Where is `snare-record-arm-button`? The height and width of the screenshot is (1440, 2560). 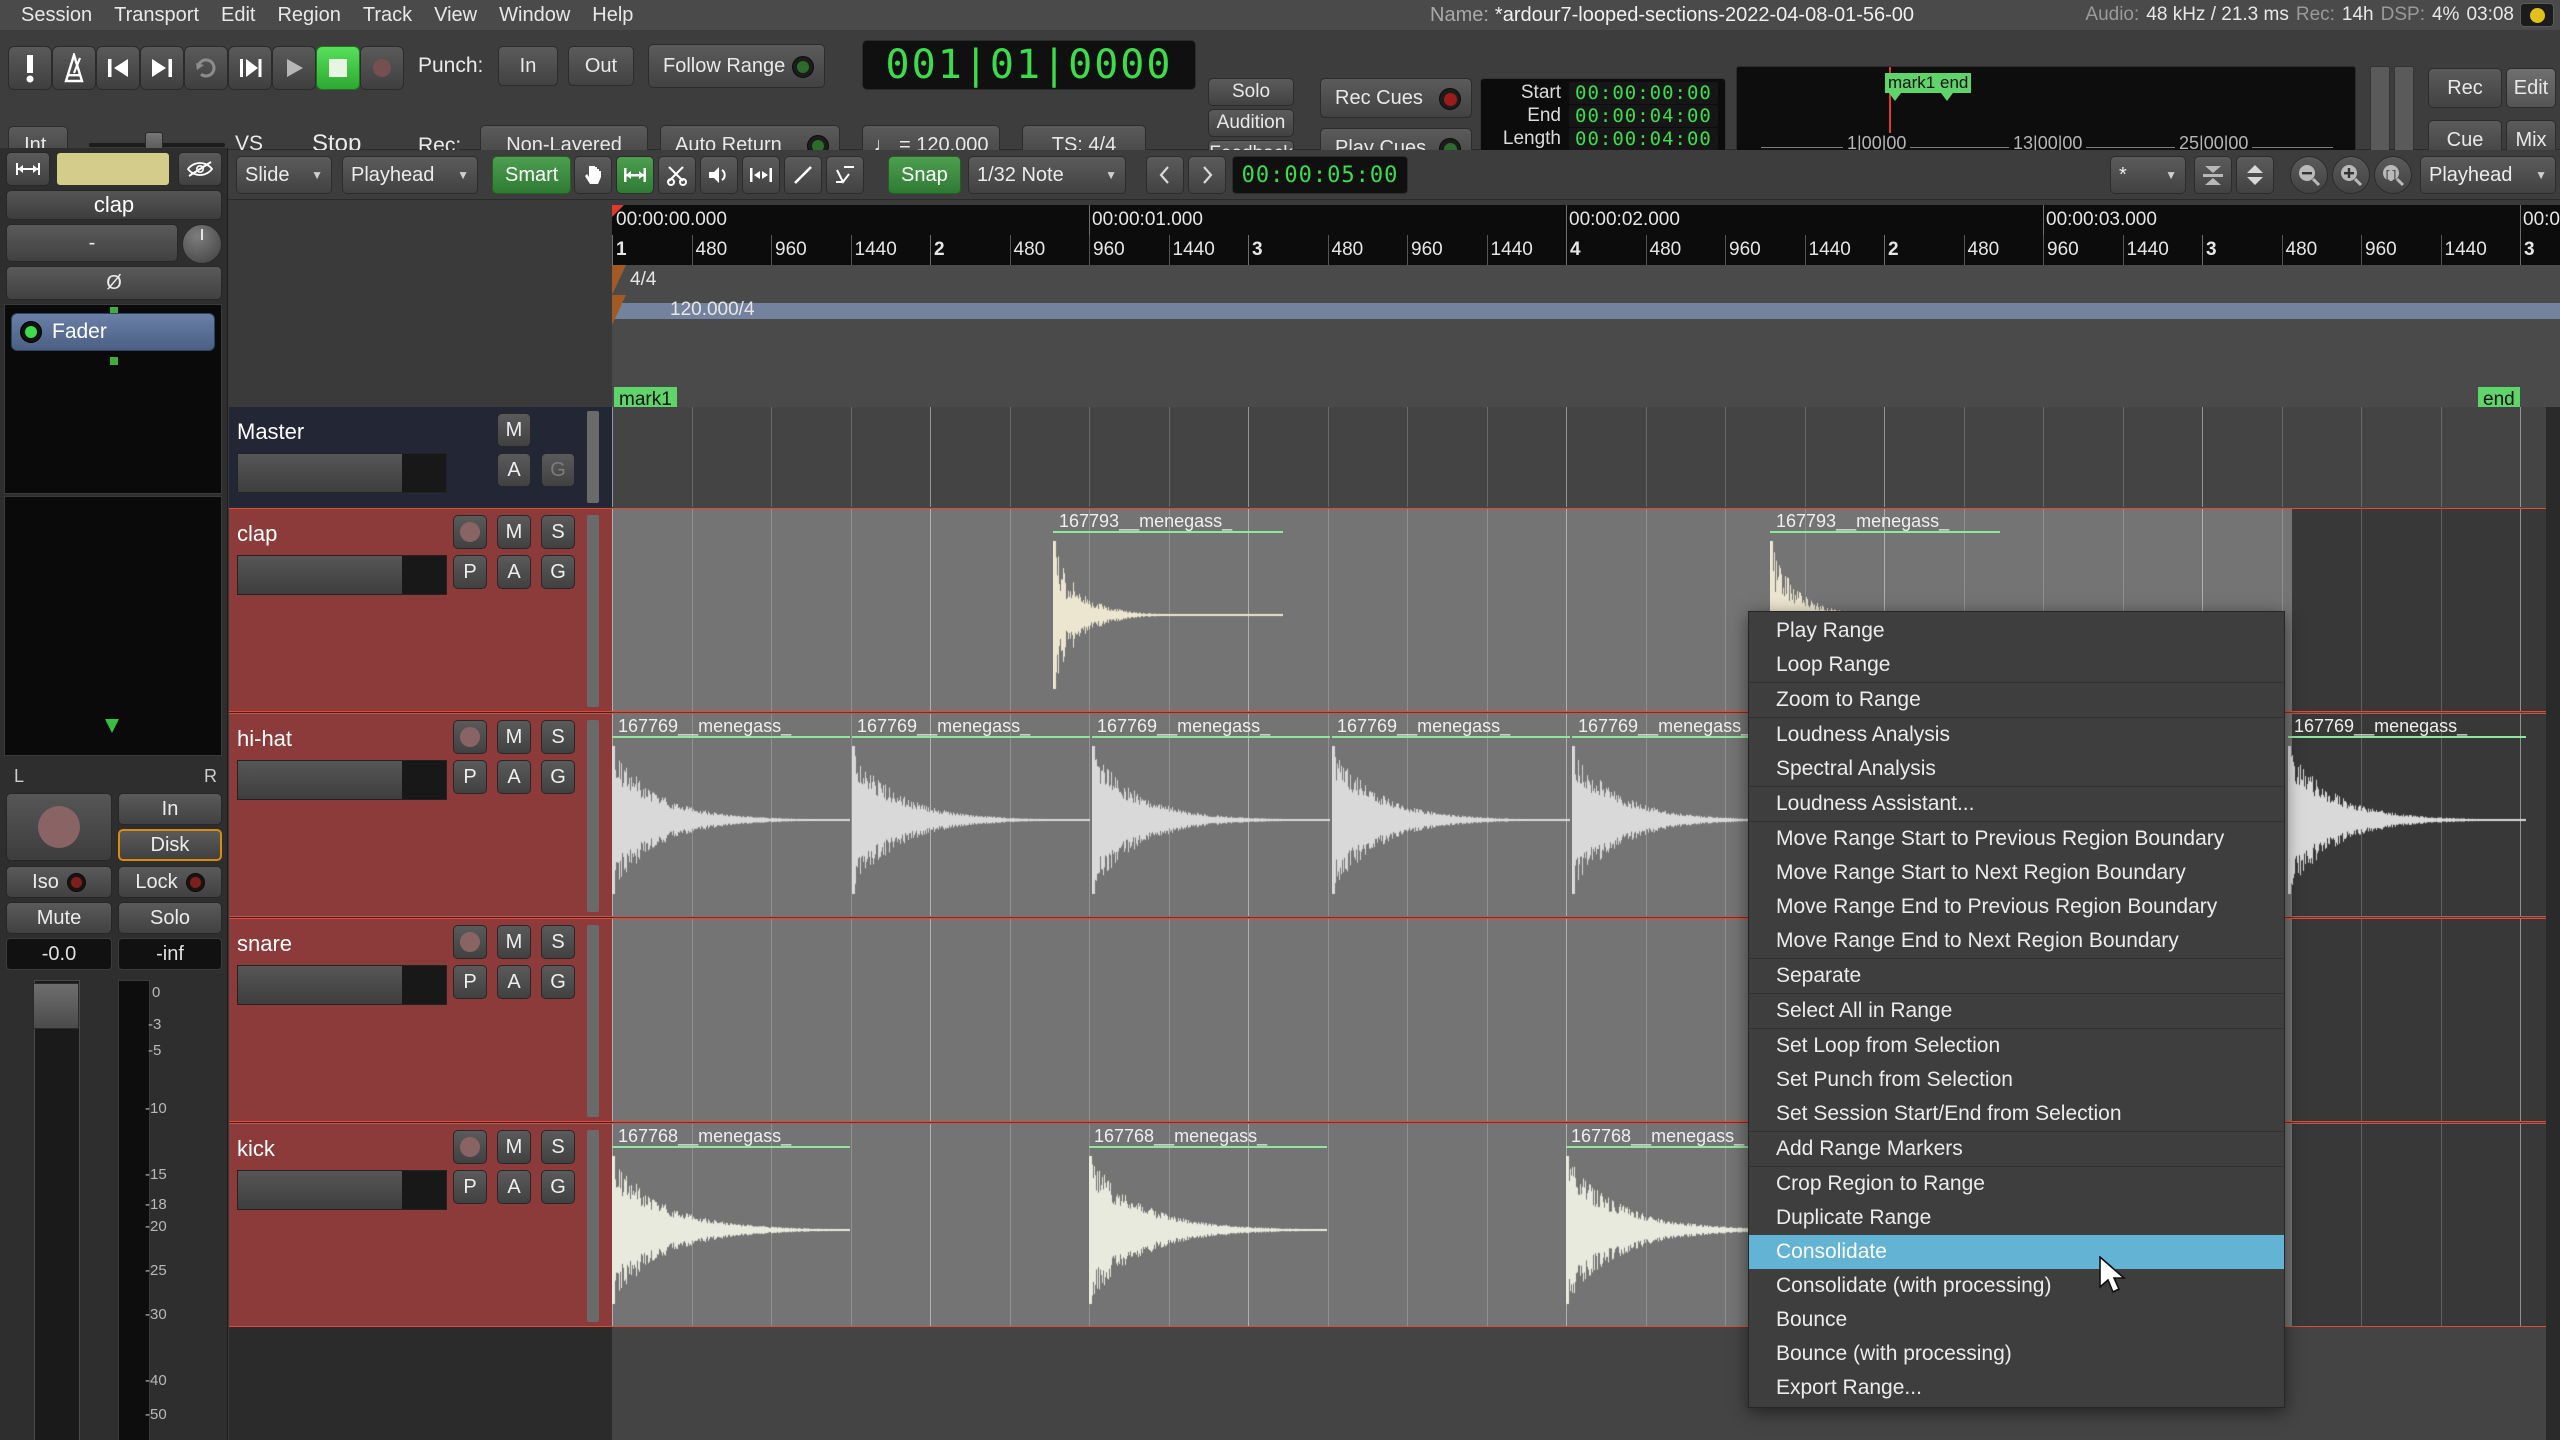
snare-record-arm-button is located at coordinates (470, 942).